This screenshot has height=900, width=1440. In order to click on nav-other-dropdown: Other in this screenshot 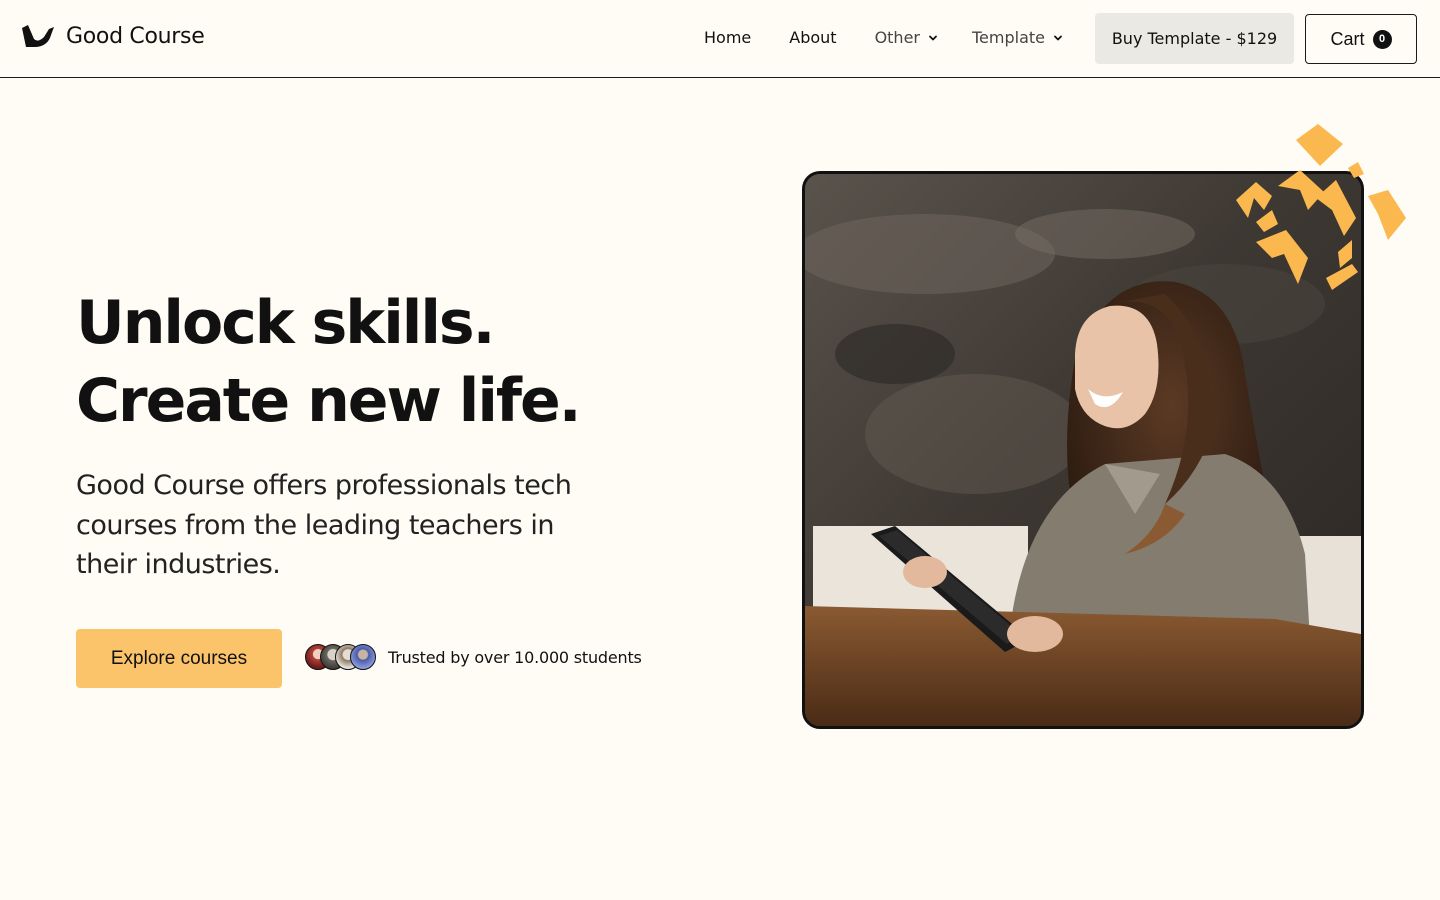, I will do `click(906, 37)`.